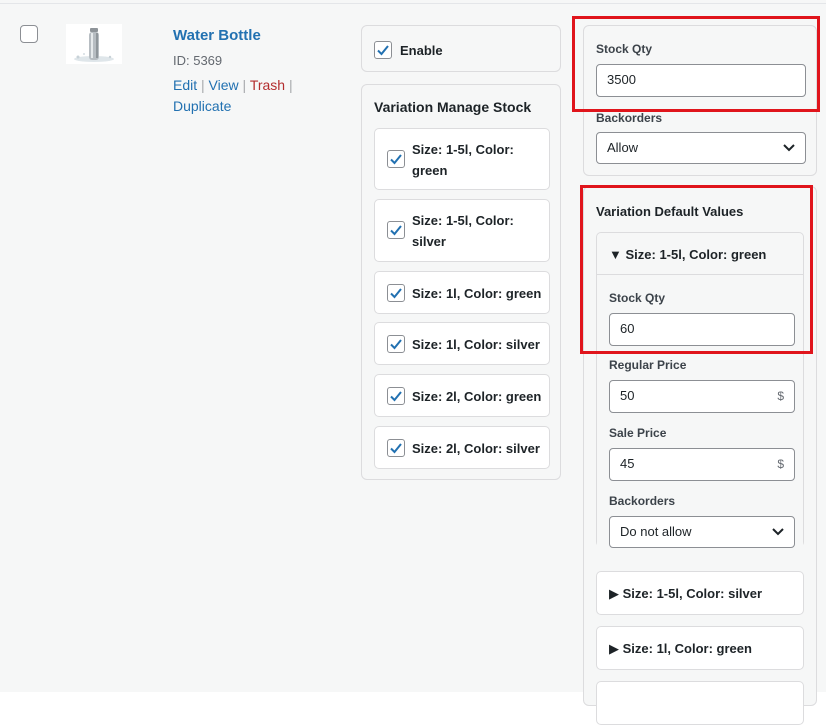 This screenshot has height=725, width=826. What do you see at coordinates (624, 49) in the screenshot?
I see `stock-qty-label: Stock Qty` at bounding box center [624, 49].